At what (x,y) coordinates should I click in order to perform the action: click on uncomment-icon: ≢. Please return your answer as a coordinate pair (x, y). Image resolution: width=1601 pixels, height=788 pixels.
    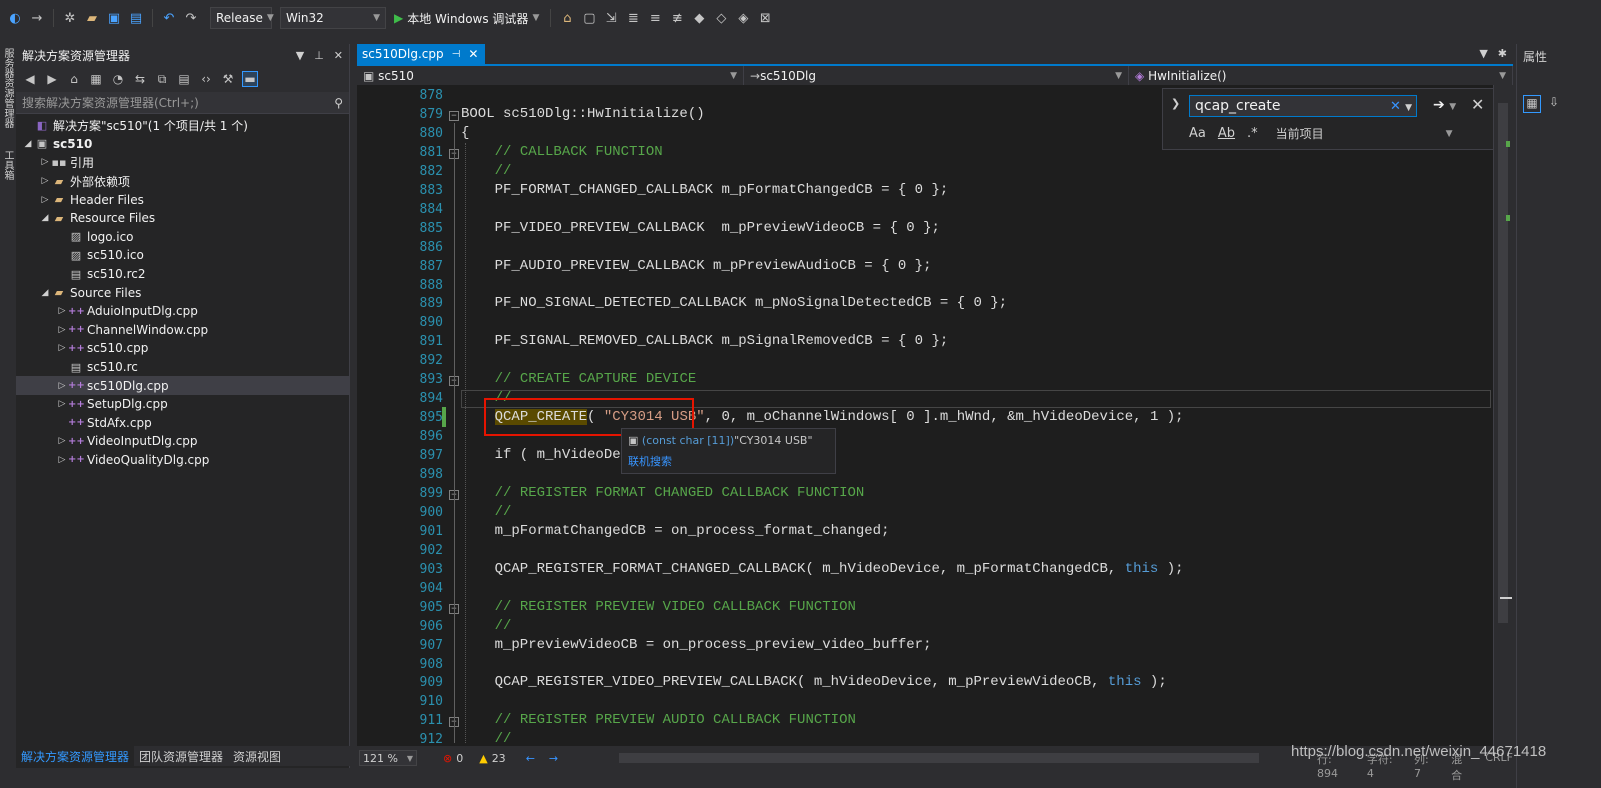
    Looking at the image, I should click on (677, 18).